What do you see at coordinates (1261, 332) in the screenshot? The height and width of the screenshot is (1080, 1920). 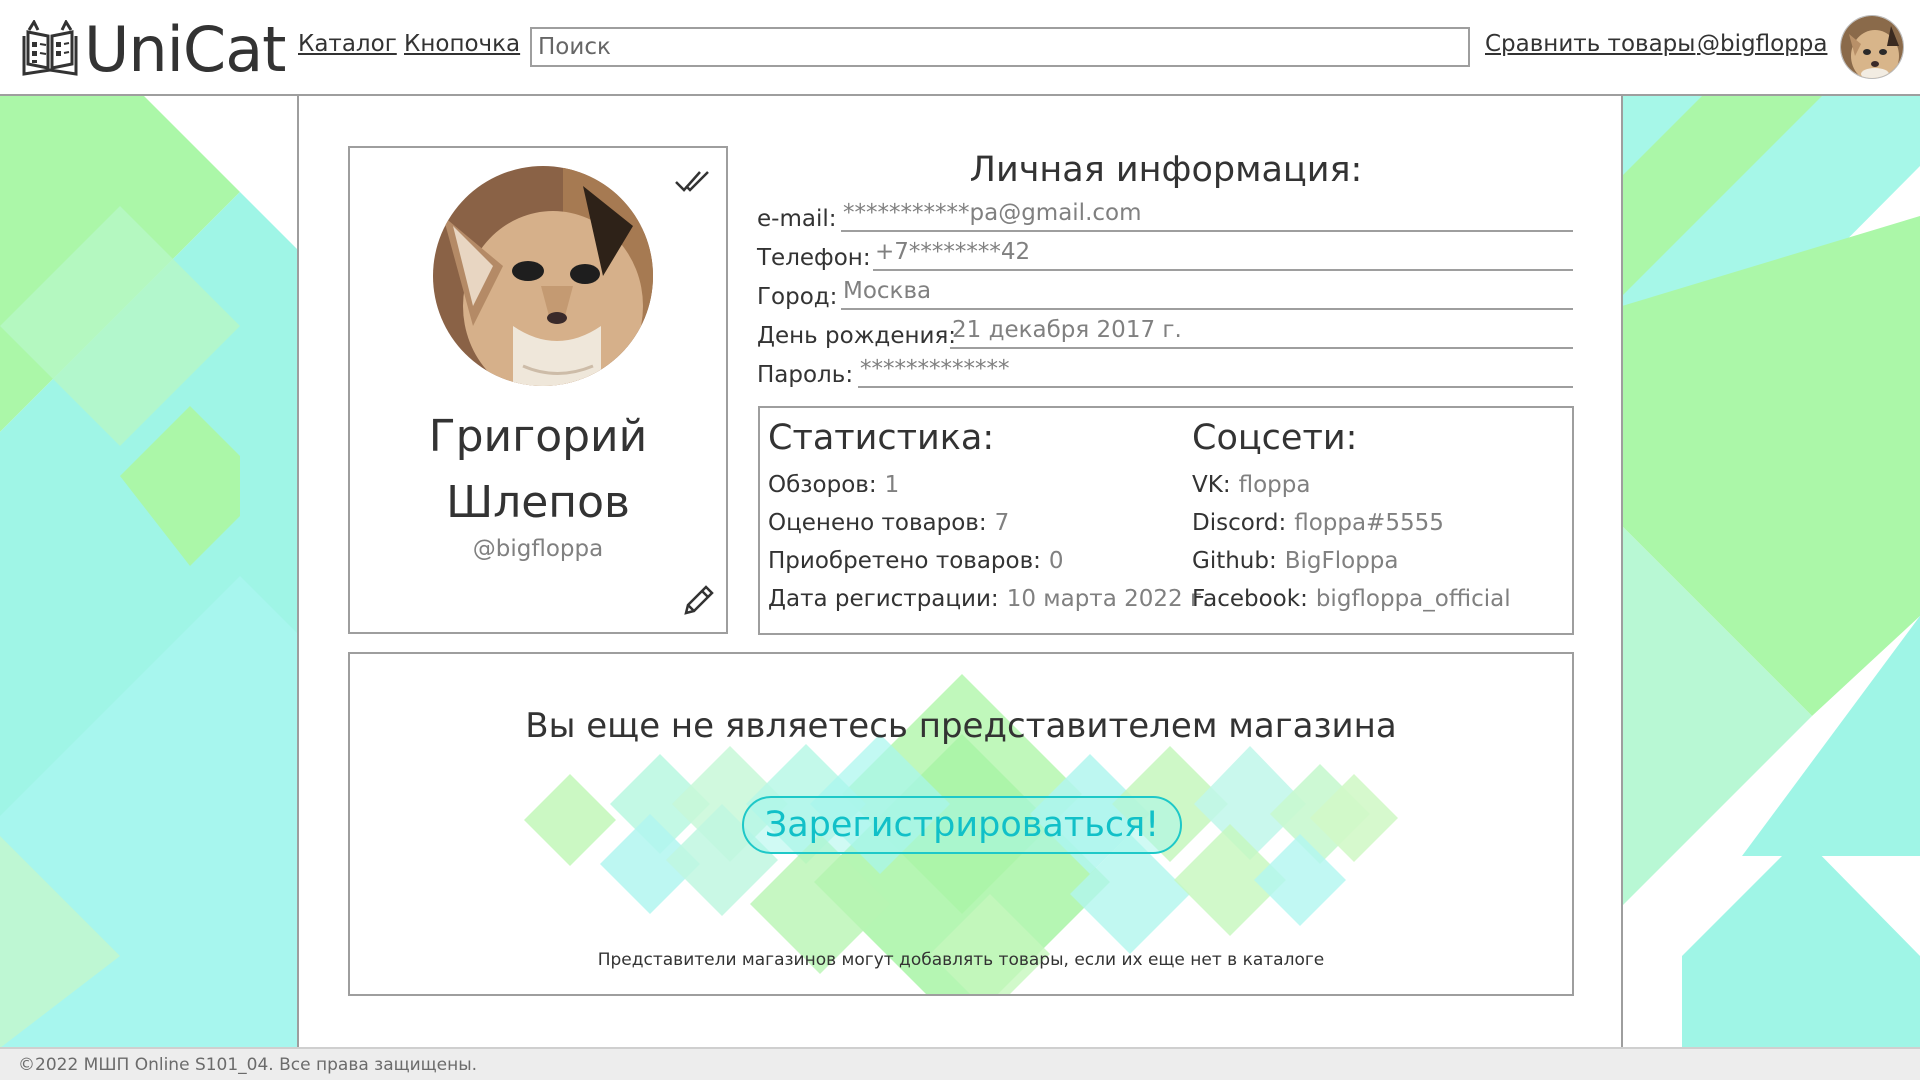 I see `birthday-value: 21 декабря 2017 г.` at bounding box center [1261, 332].